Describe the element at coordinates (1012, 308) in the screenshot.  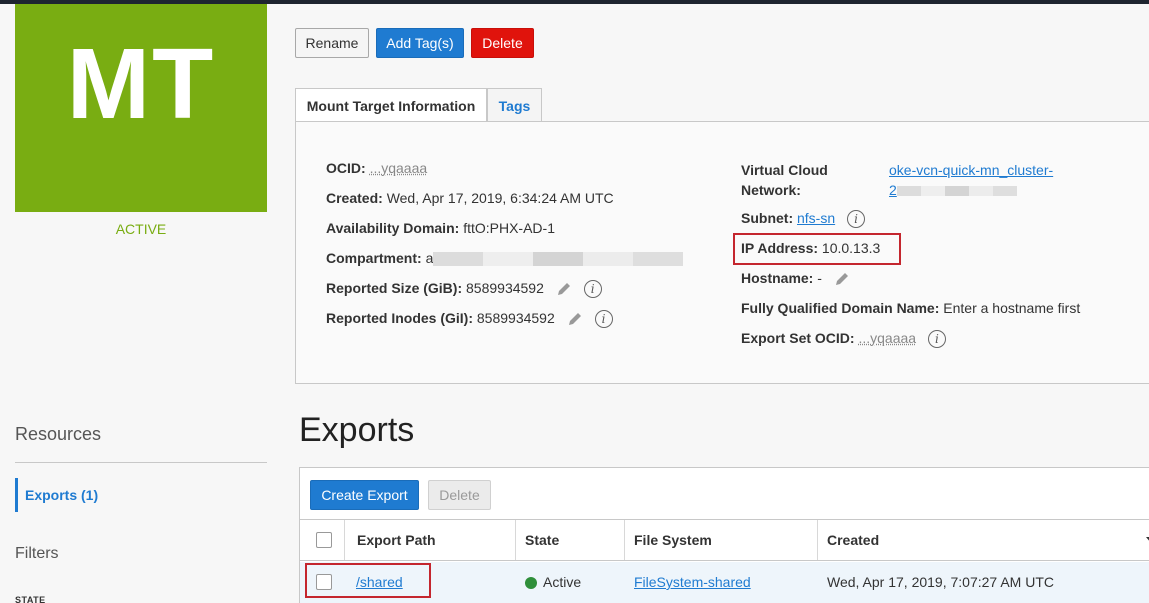
I see `fqdn-value: Enter a hostname first` at that location.